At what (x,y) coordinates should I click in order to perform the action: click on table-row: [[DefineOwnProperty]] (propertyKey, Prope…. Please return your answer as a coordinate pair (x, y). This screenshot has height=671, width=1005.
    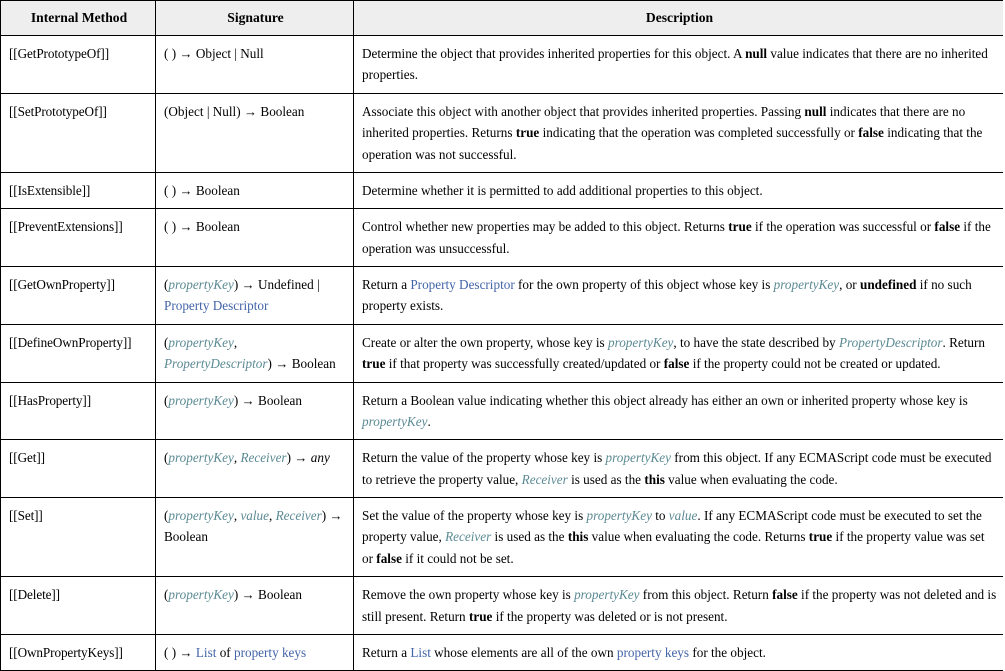
    Looking at the image, I should click on (501, 353).